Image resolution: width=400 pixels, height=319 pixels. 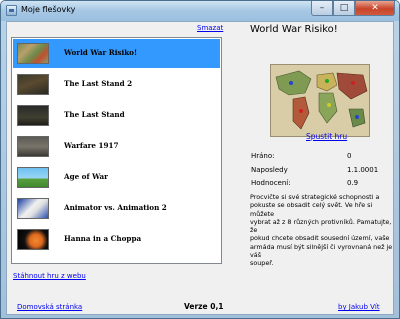 I want to click on minimize-button: –, so click(x=322, y=8).